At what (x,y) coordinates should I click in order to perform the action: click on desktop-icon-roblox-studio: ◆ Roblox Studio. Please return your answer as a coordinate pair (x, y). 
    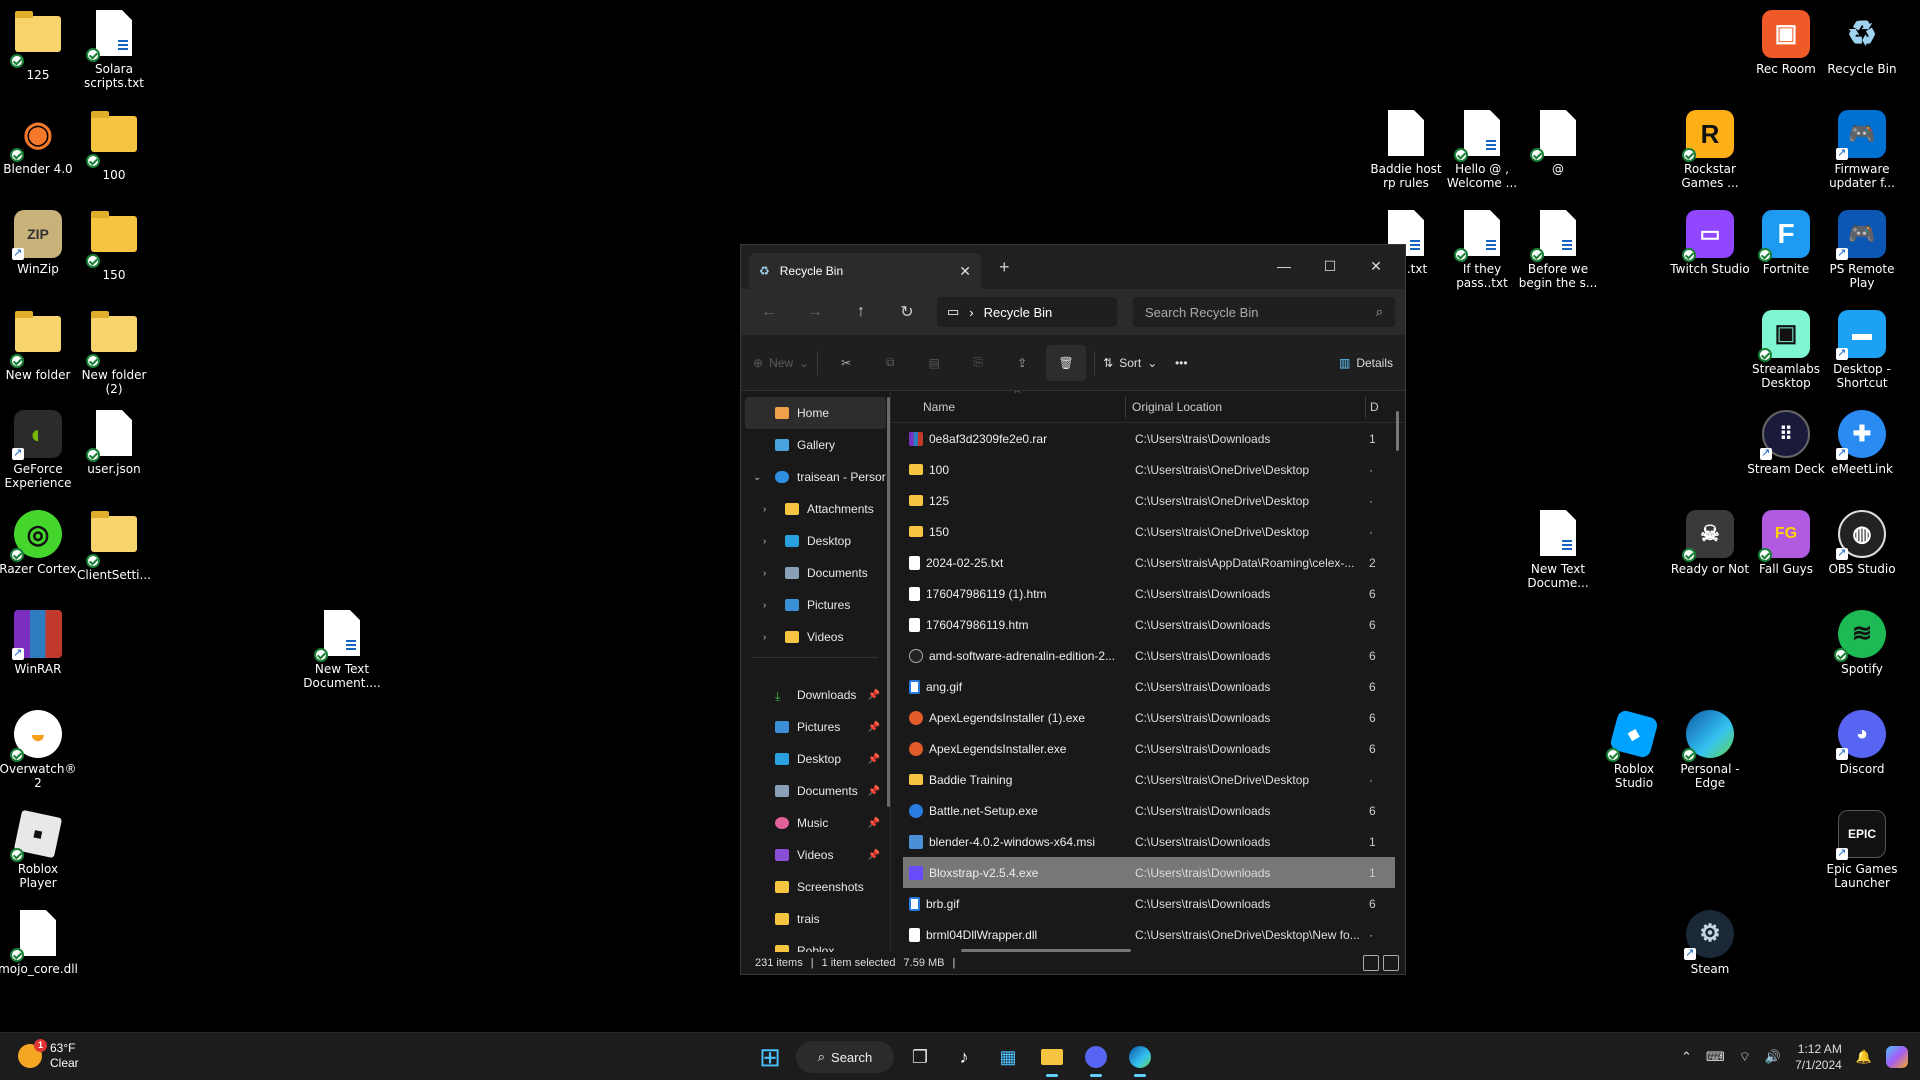
    Looking at the image, I should click on (1634, 748).